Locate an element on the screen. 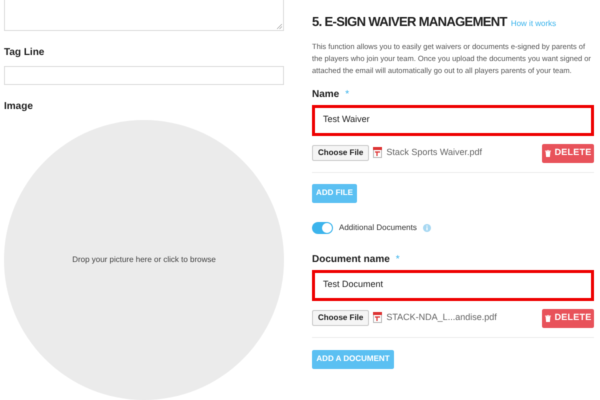 This screenshot has height=400, width=600. field-label: Name is located at coordinates (326, 95).